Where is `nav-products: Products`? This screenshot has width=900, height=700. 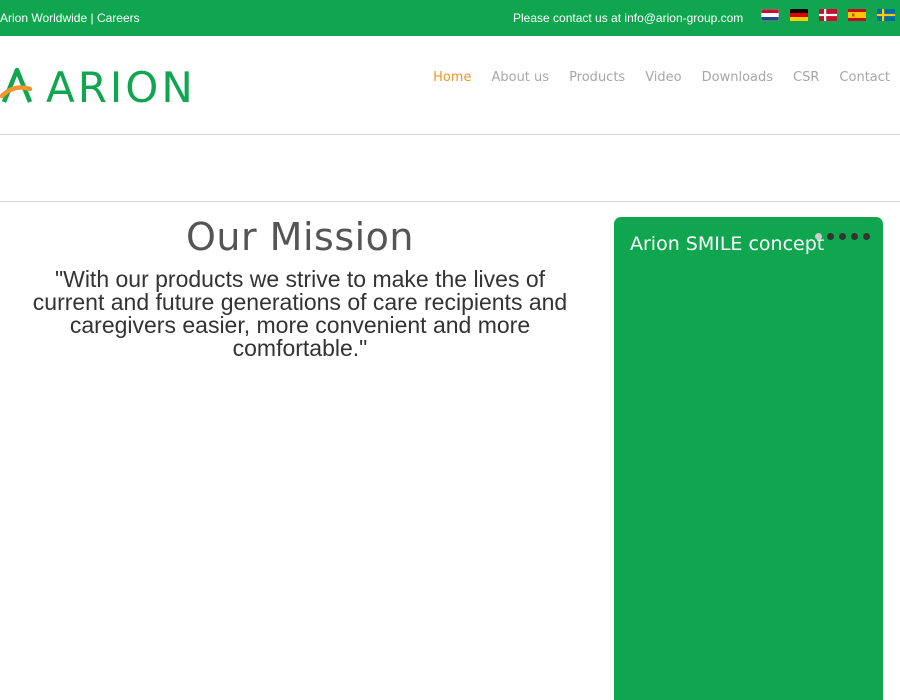
nav-products: Products is located at coordinates (597, 77).